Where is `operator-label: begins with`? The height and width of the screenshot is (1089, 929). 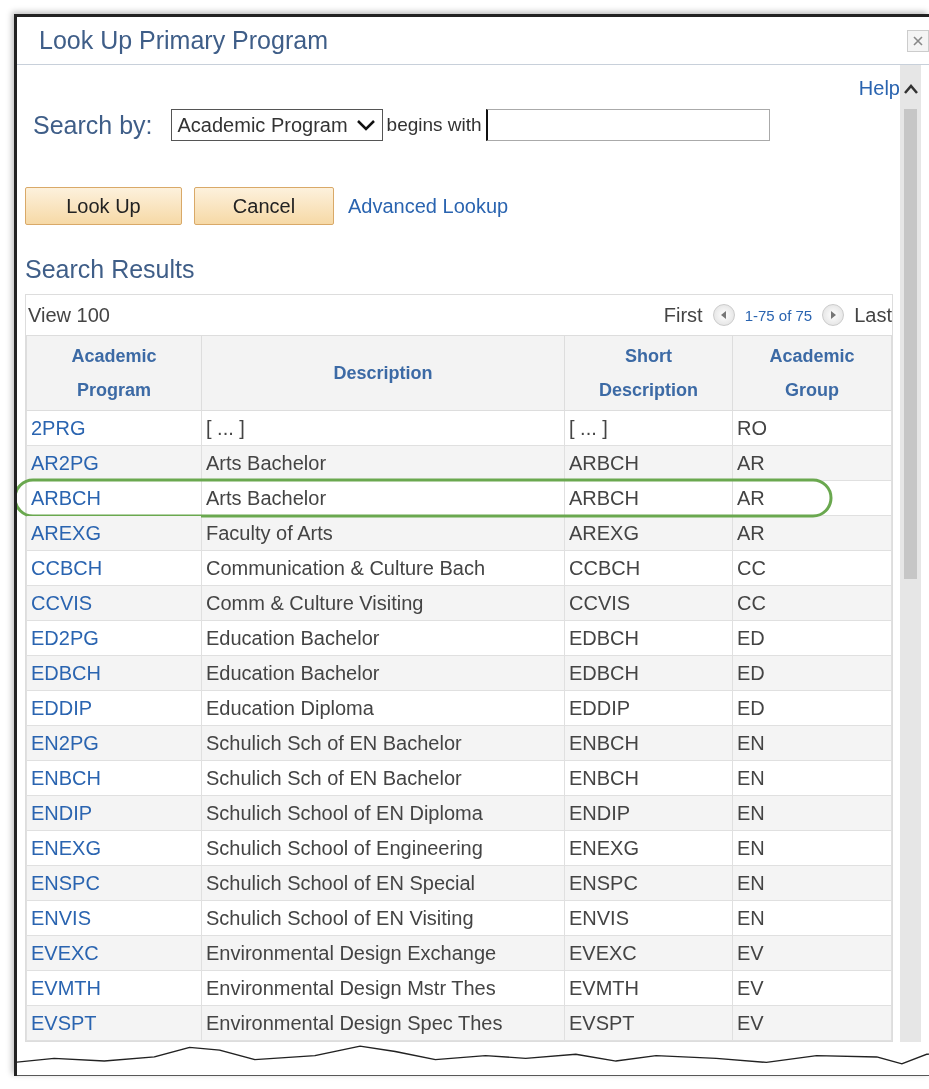 operator-label: begins with is located at coordinates (434, 125).